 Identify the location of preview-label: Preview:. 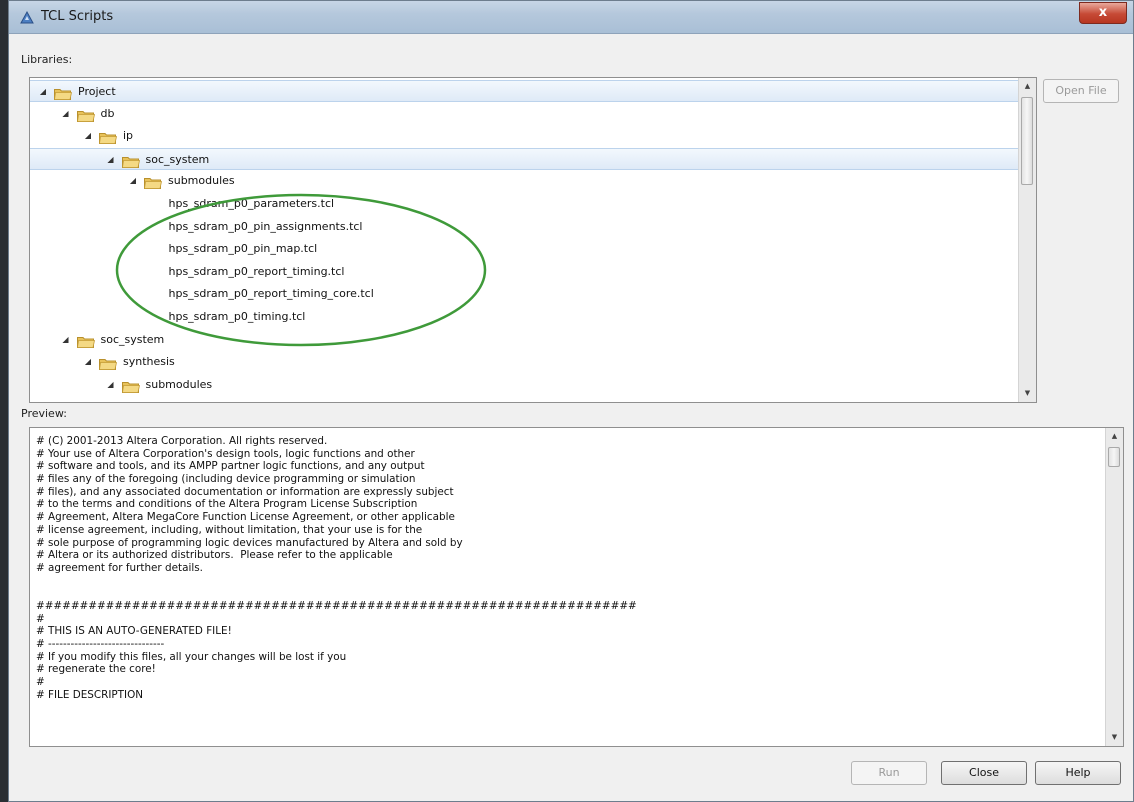
(44, 413).